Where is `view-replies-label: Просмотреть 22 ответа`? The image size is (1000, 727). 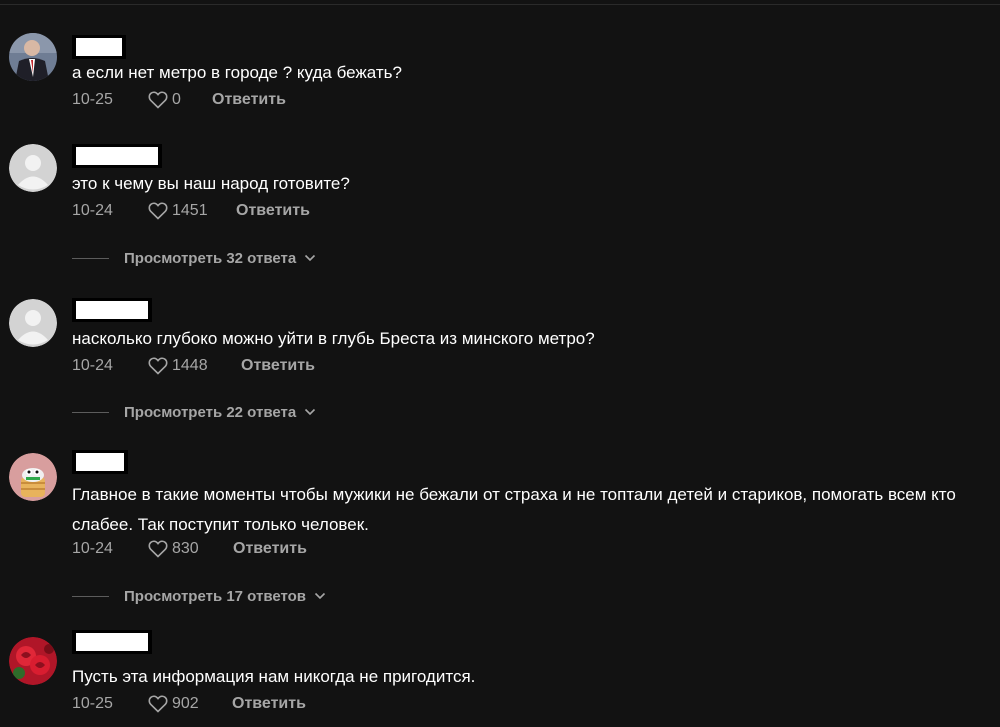
view-replies-label: Просмотреть 22 ответа is located at coordinates (210, 412).